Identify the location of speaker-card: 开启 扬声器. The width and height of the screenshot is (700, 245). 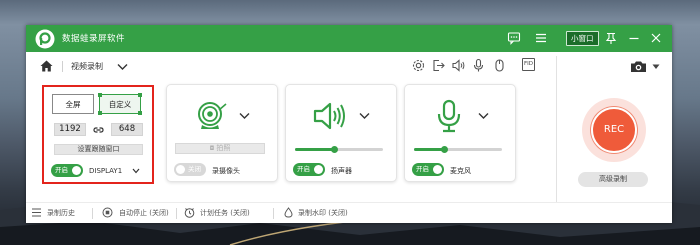
(341, 133).